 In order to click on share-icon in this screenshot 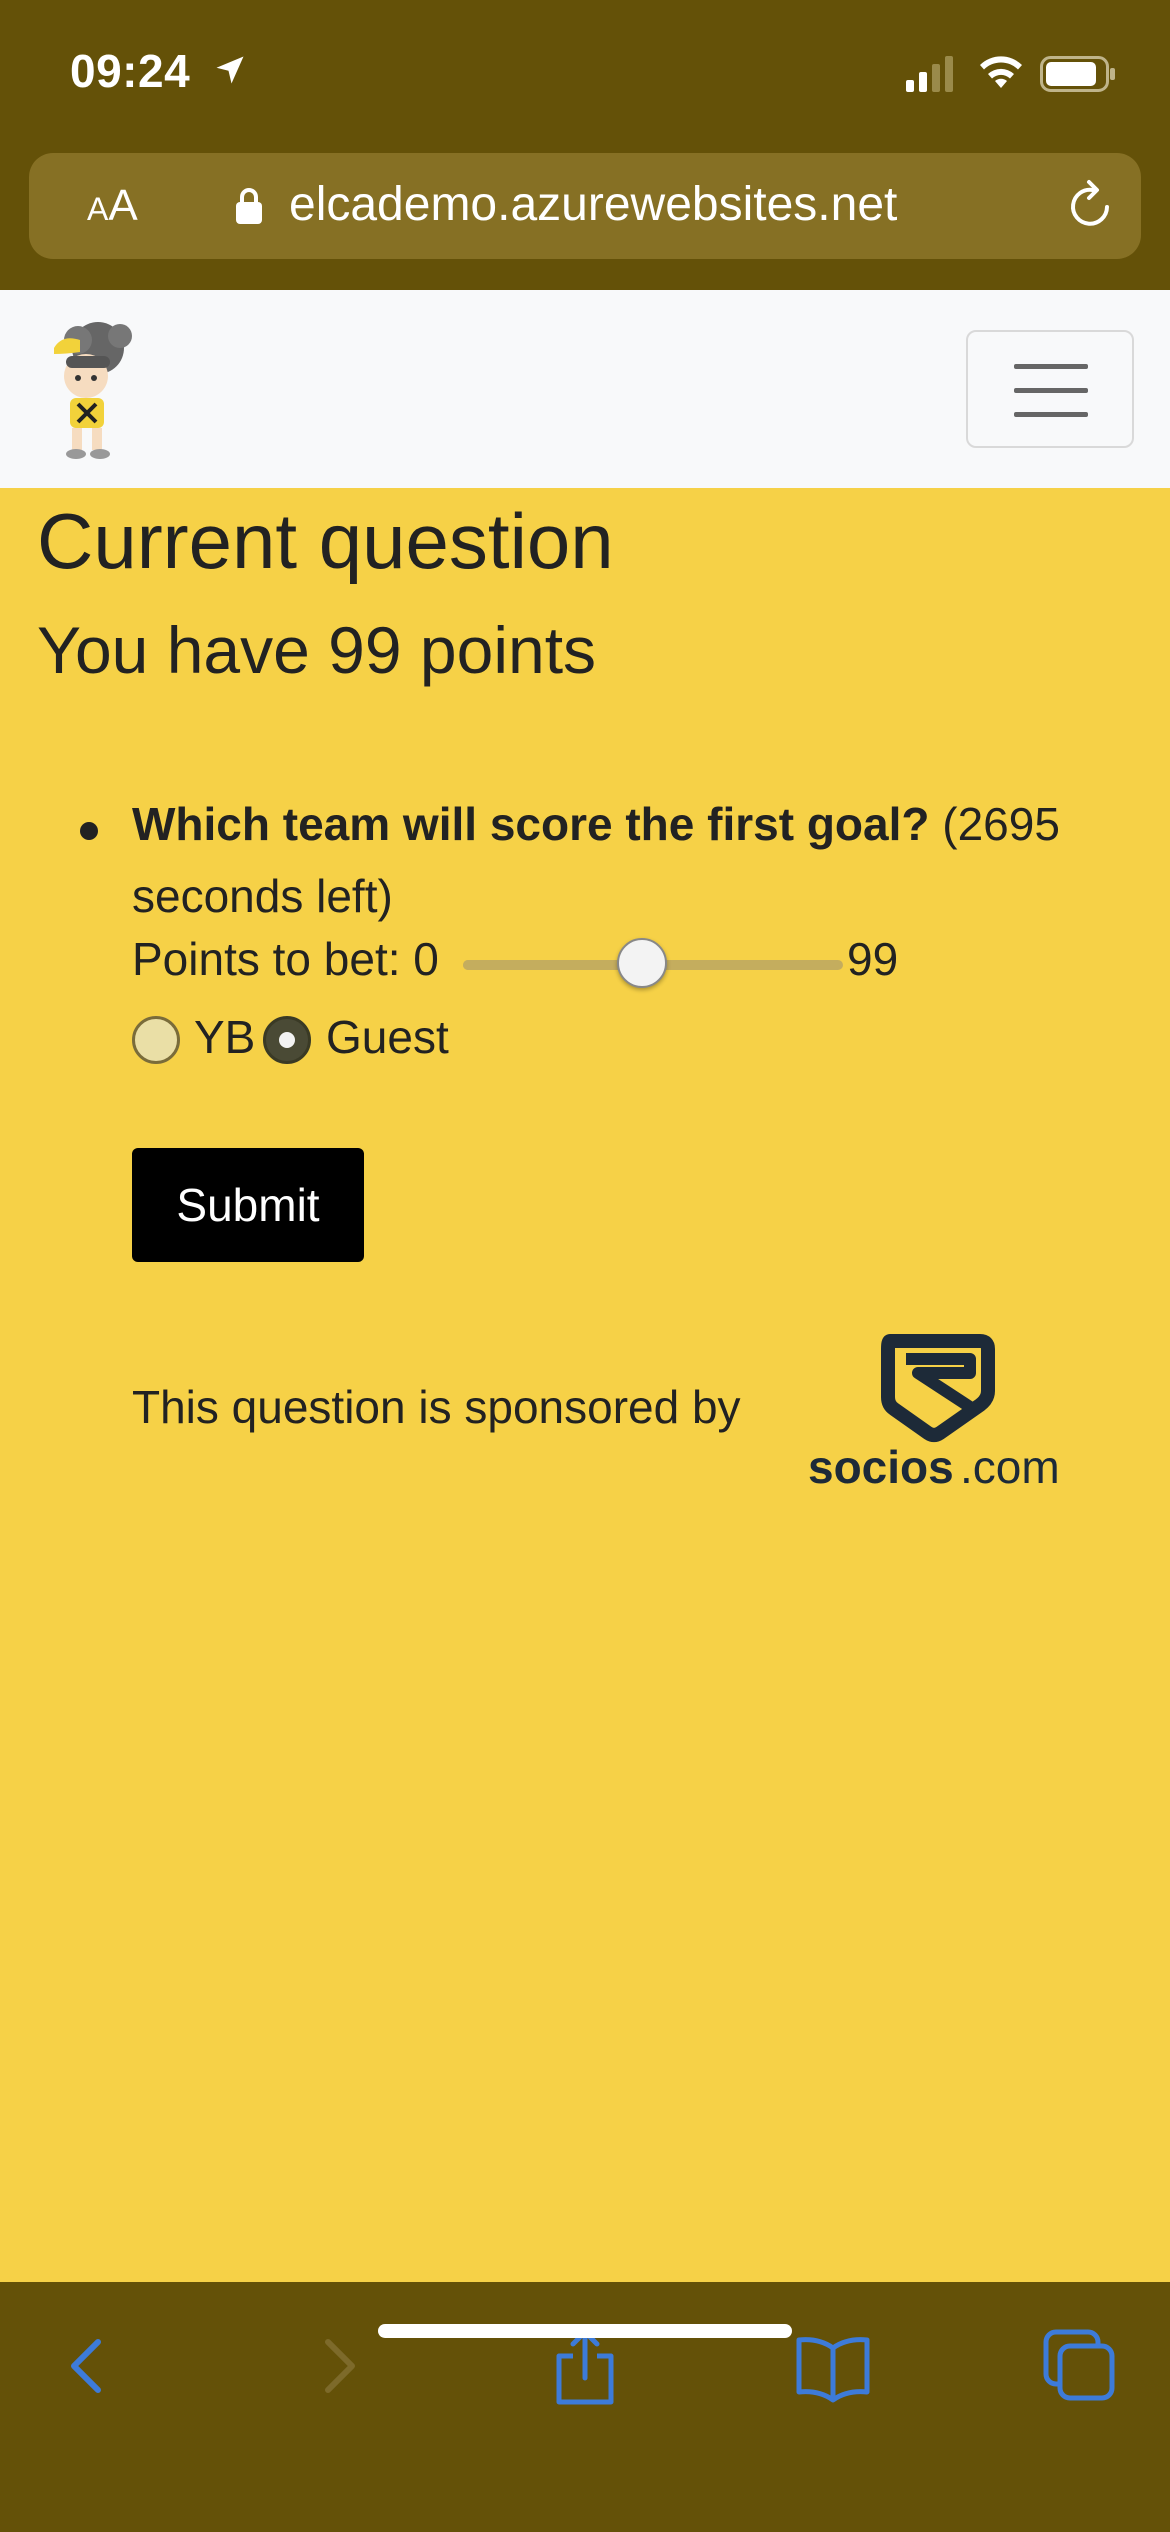, I will do `click(585, 2366)`.